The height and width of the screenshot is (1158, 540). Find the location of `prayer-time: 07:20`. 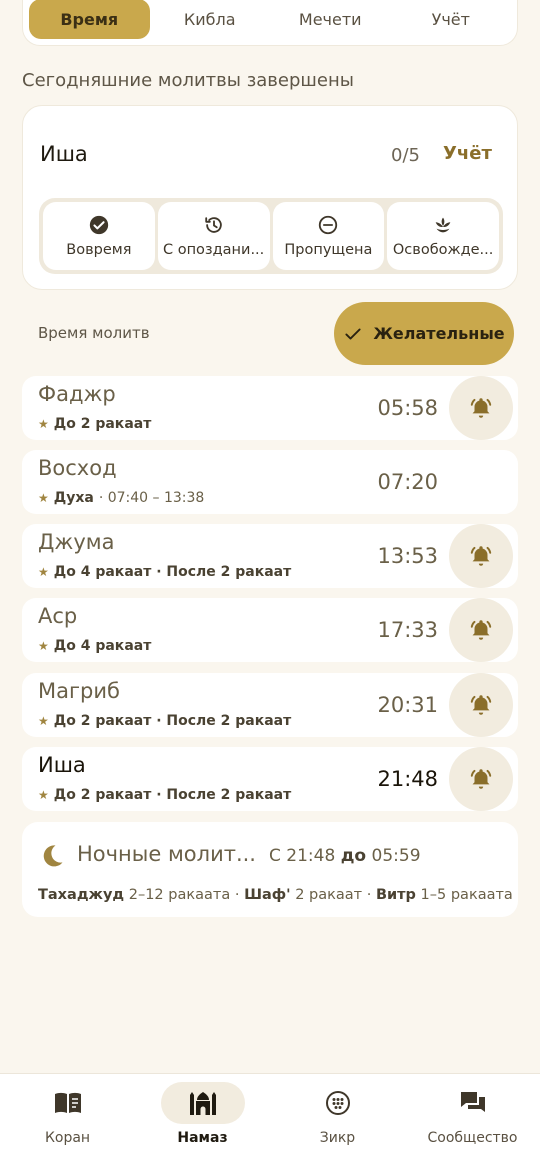

prayer-time: 07:20 is located at coordinates (407, 482).